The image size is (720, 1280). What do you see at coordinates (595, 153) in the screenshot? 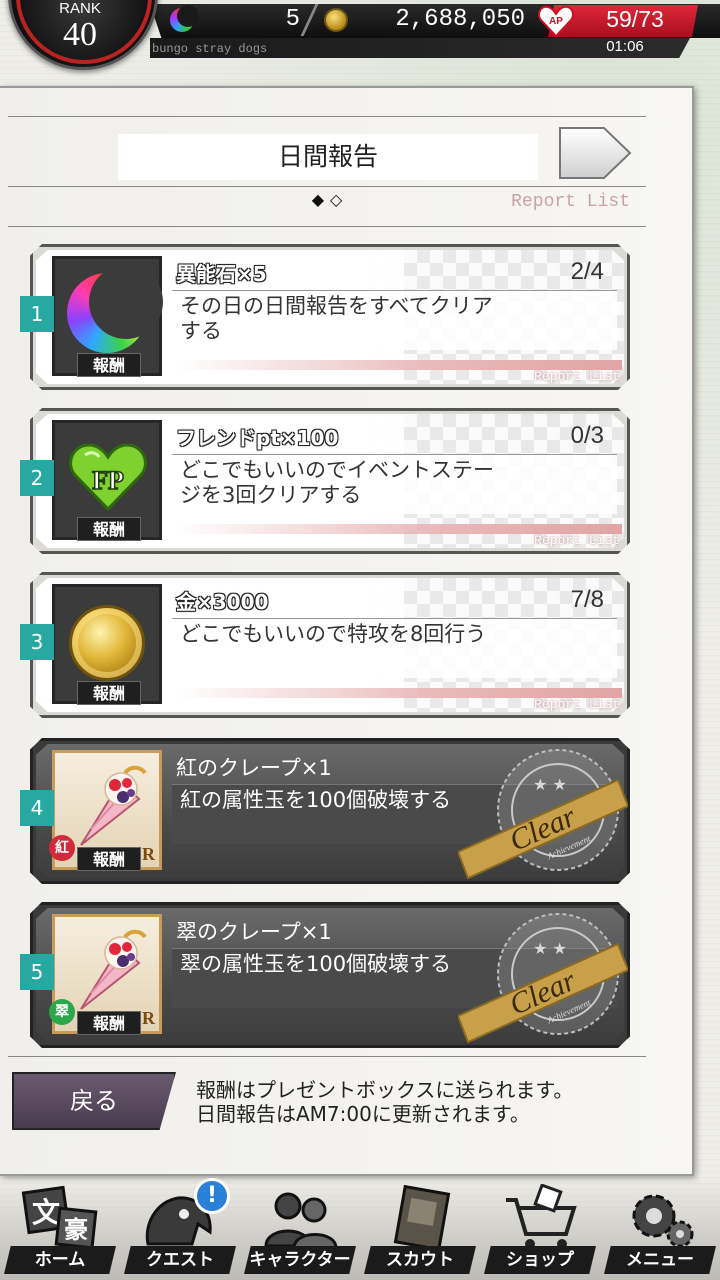
I see `report-list-button` at bounding box center [595, 153].